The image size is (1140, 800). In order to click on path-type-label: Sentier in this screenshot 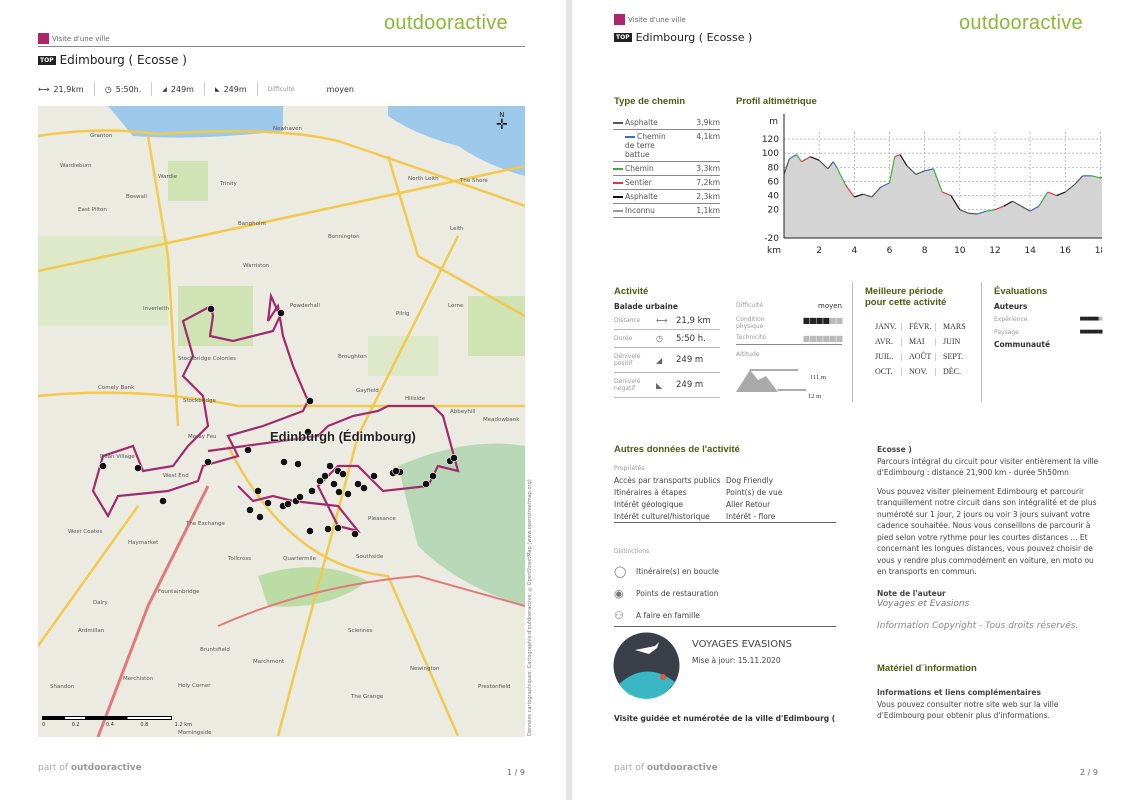, I will do `click(632, 182)`.